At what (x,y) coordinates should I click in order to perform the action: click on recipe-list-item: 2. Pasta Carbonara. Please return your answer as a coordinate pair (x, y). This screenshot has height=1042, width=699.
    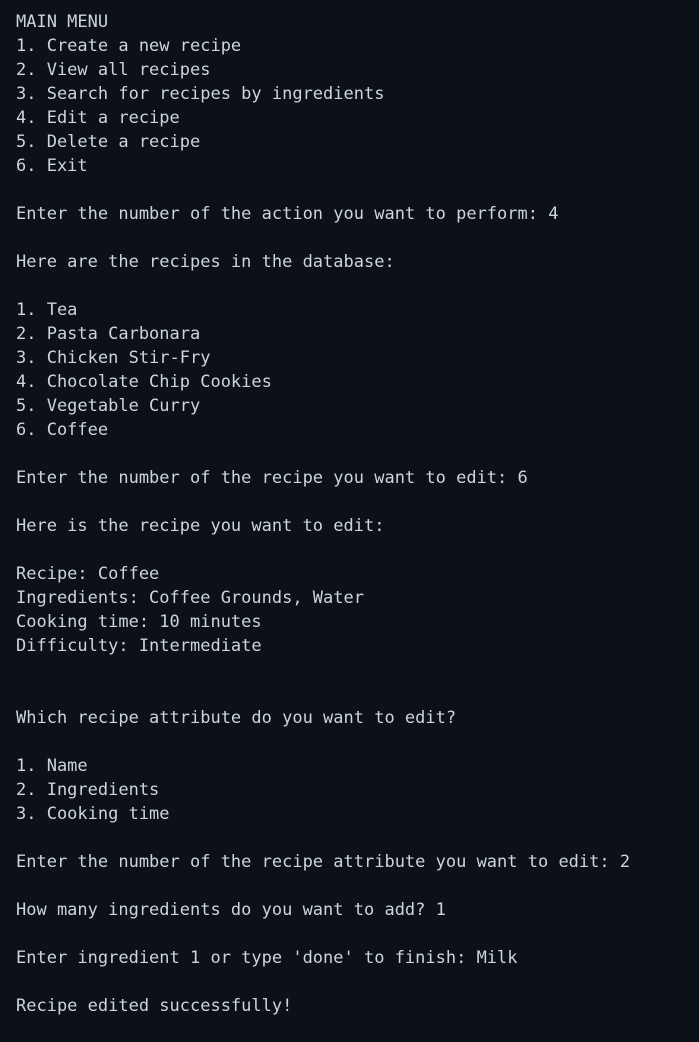
    Looking at the image, I should click on (108, 334).